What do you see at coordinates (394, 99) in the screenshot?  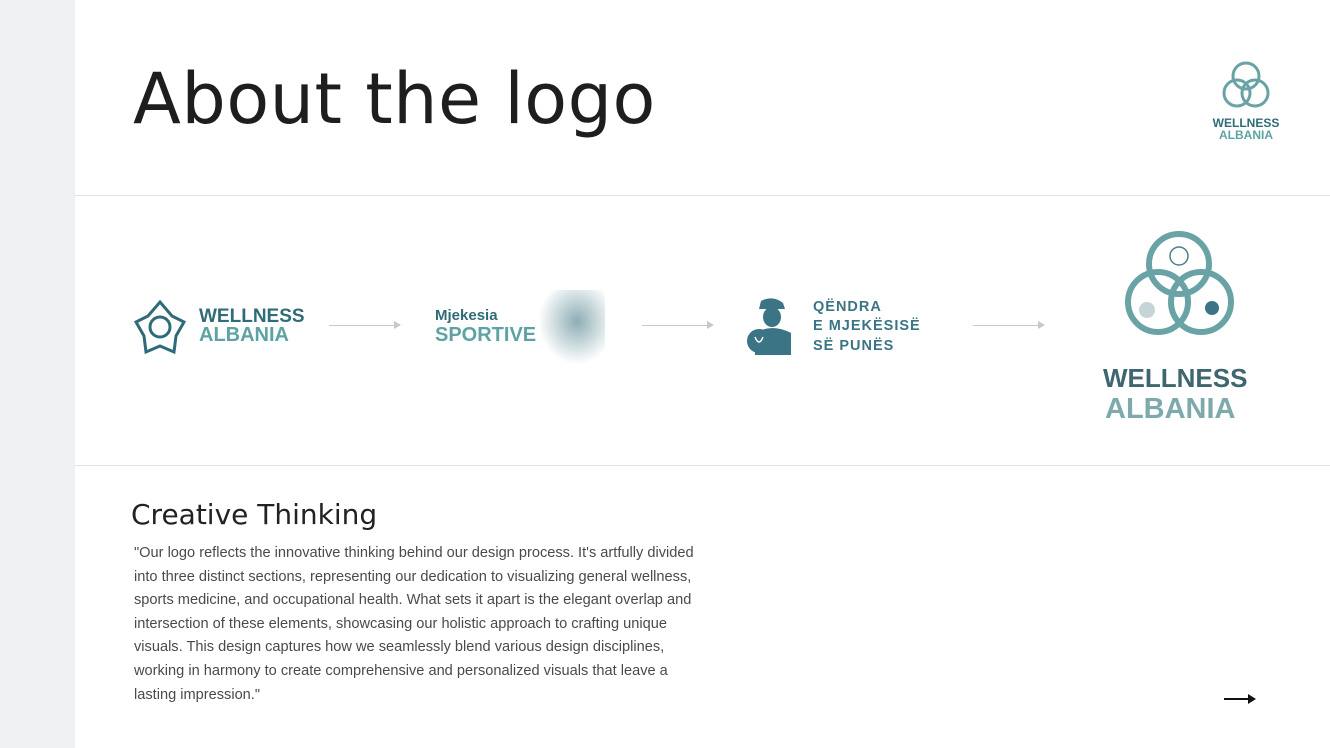 I see `page-title: About the logo` at bounding box center [394, 99].